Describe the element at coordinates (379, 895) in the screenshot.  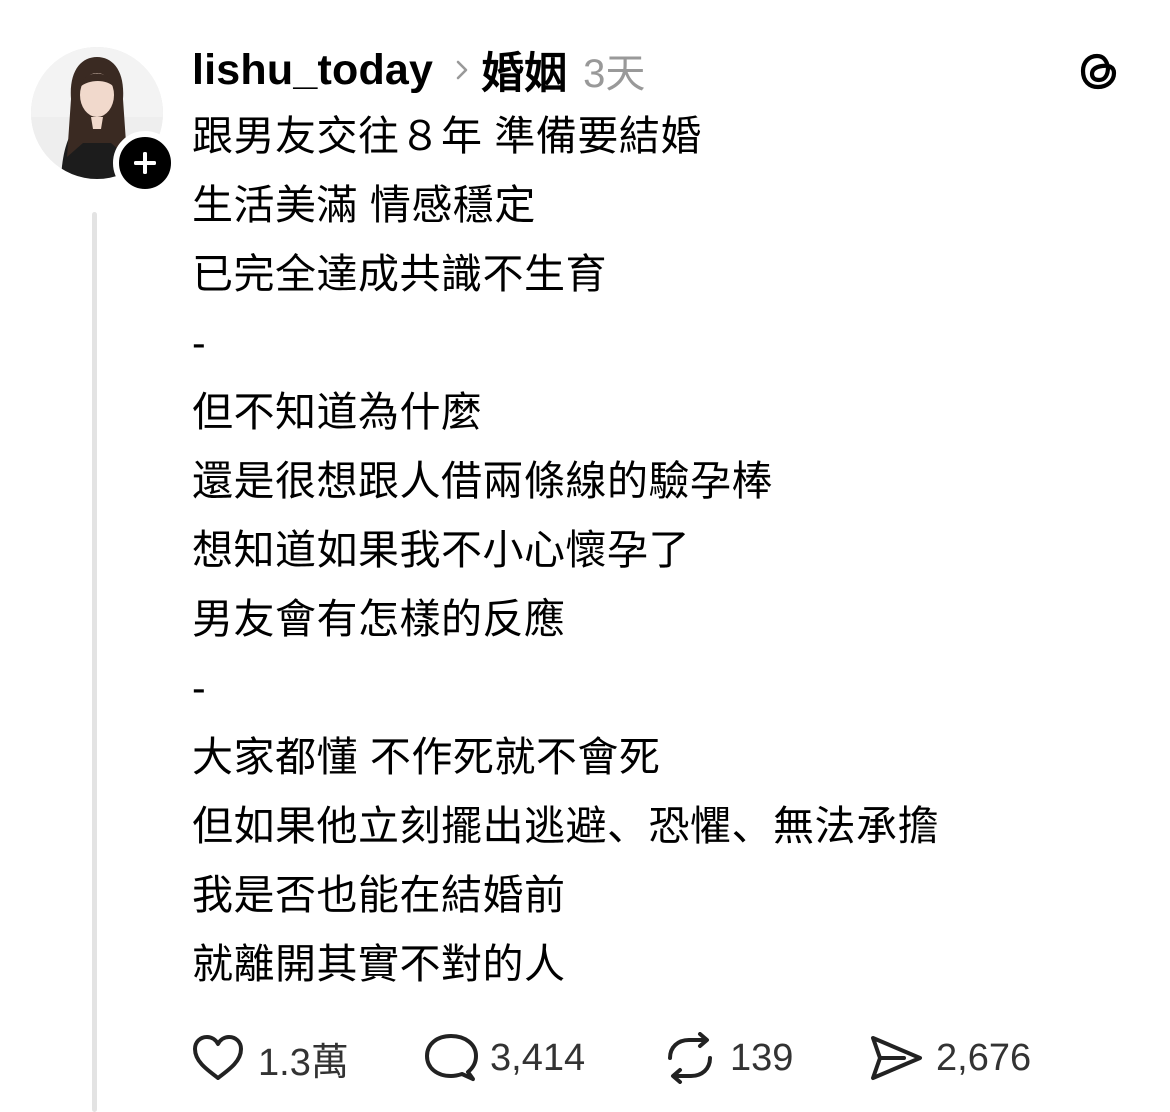
I see `post-text-line: 我是否也能在結婚前` at that location.